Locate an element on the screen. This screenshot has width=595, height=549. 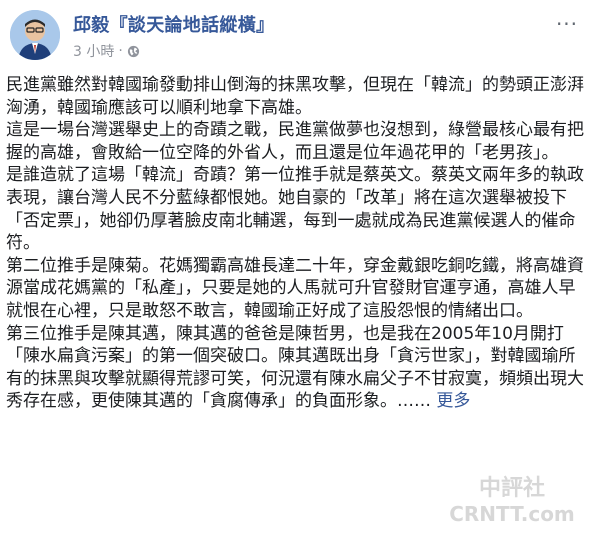
post-header: 邱毅『談天論地話縱橫』 3 小時 · ··· is located at coordinates (297, 38).